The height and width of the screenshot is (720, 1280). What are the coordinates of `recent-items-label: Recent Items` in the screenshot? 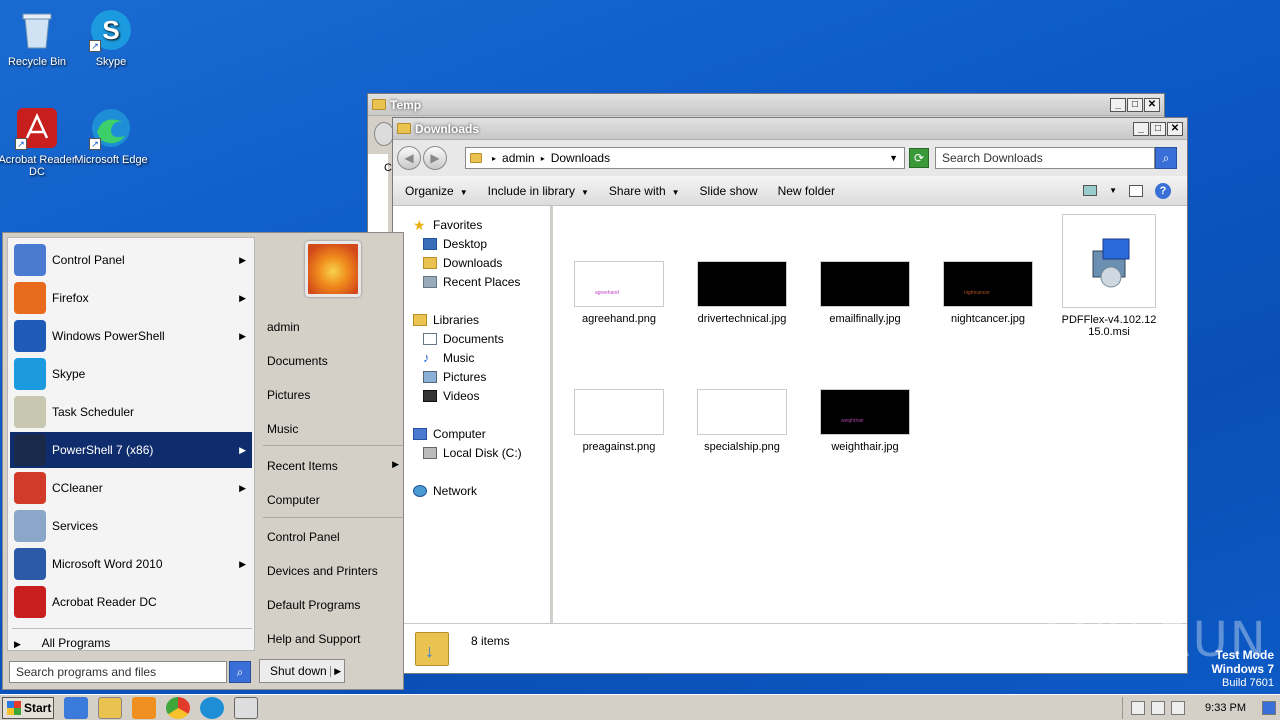 It's located at (302, 466).